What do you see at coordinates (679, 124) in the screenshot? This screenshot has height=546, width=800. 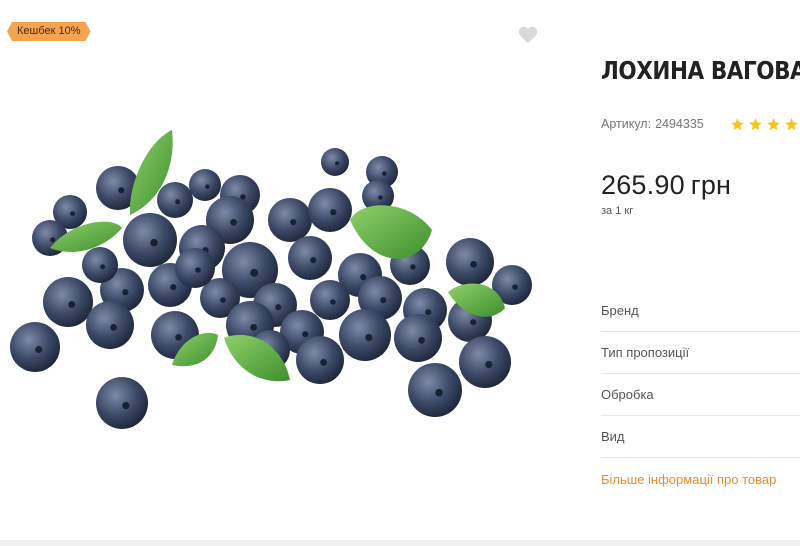 I see `sku-value: 2494335` at bounding box center [679, 124].